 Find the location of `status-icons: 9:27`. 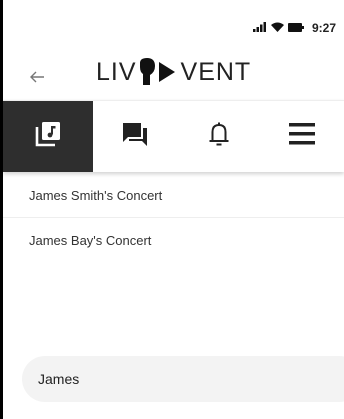

status-icons: 9:27 is located at coordinates (294, 28).